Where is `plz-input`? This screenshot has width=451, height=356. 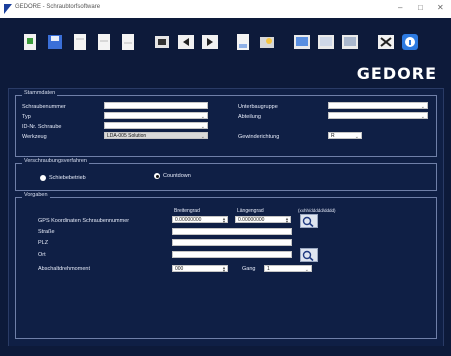 plz-input is located at coordinates (232, 242).